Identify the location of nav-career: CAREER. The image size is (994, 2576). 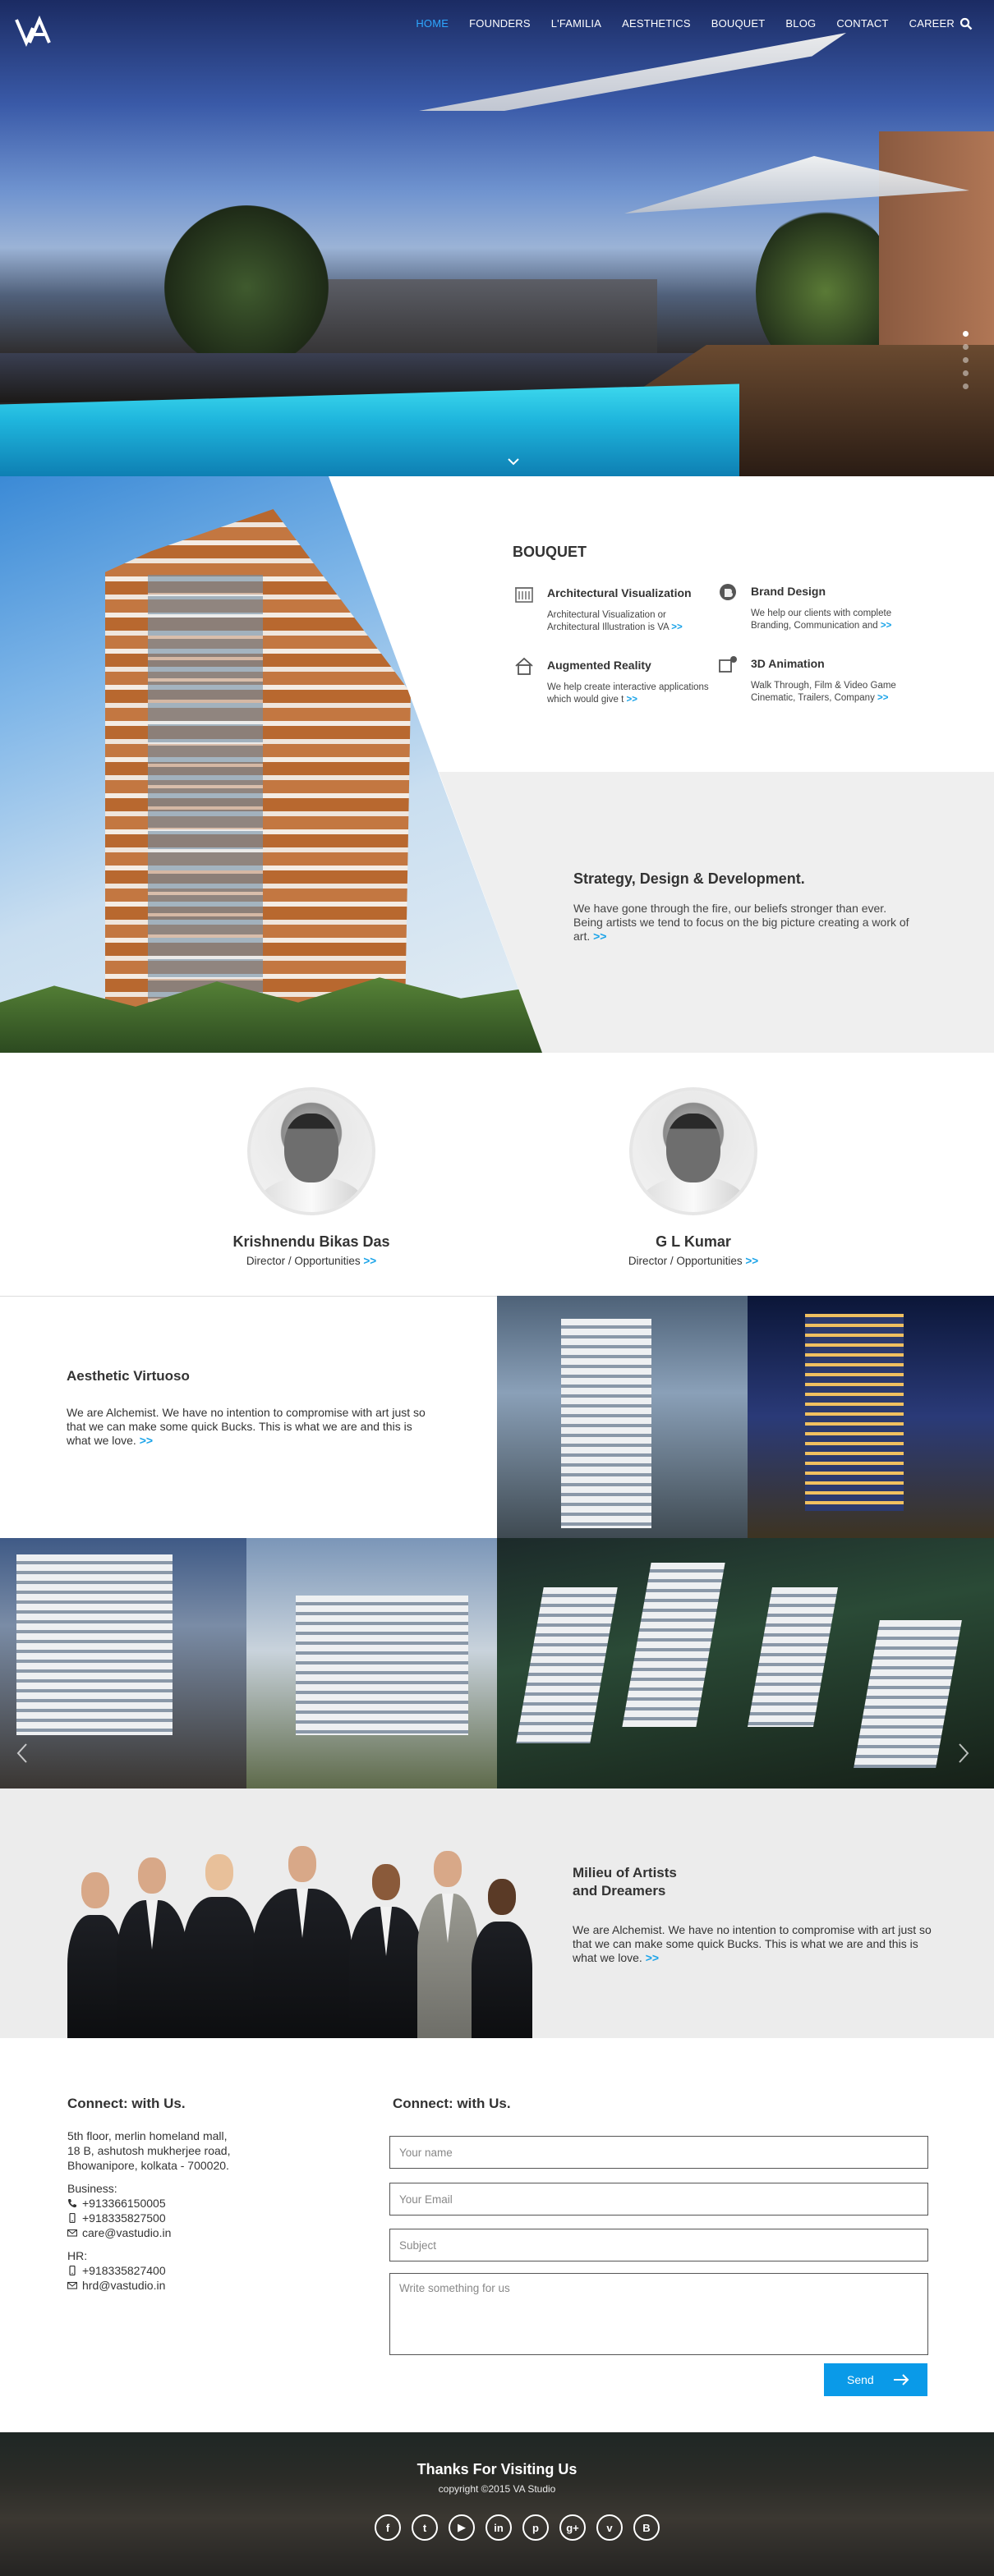
(932, 23).